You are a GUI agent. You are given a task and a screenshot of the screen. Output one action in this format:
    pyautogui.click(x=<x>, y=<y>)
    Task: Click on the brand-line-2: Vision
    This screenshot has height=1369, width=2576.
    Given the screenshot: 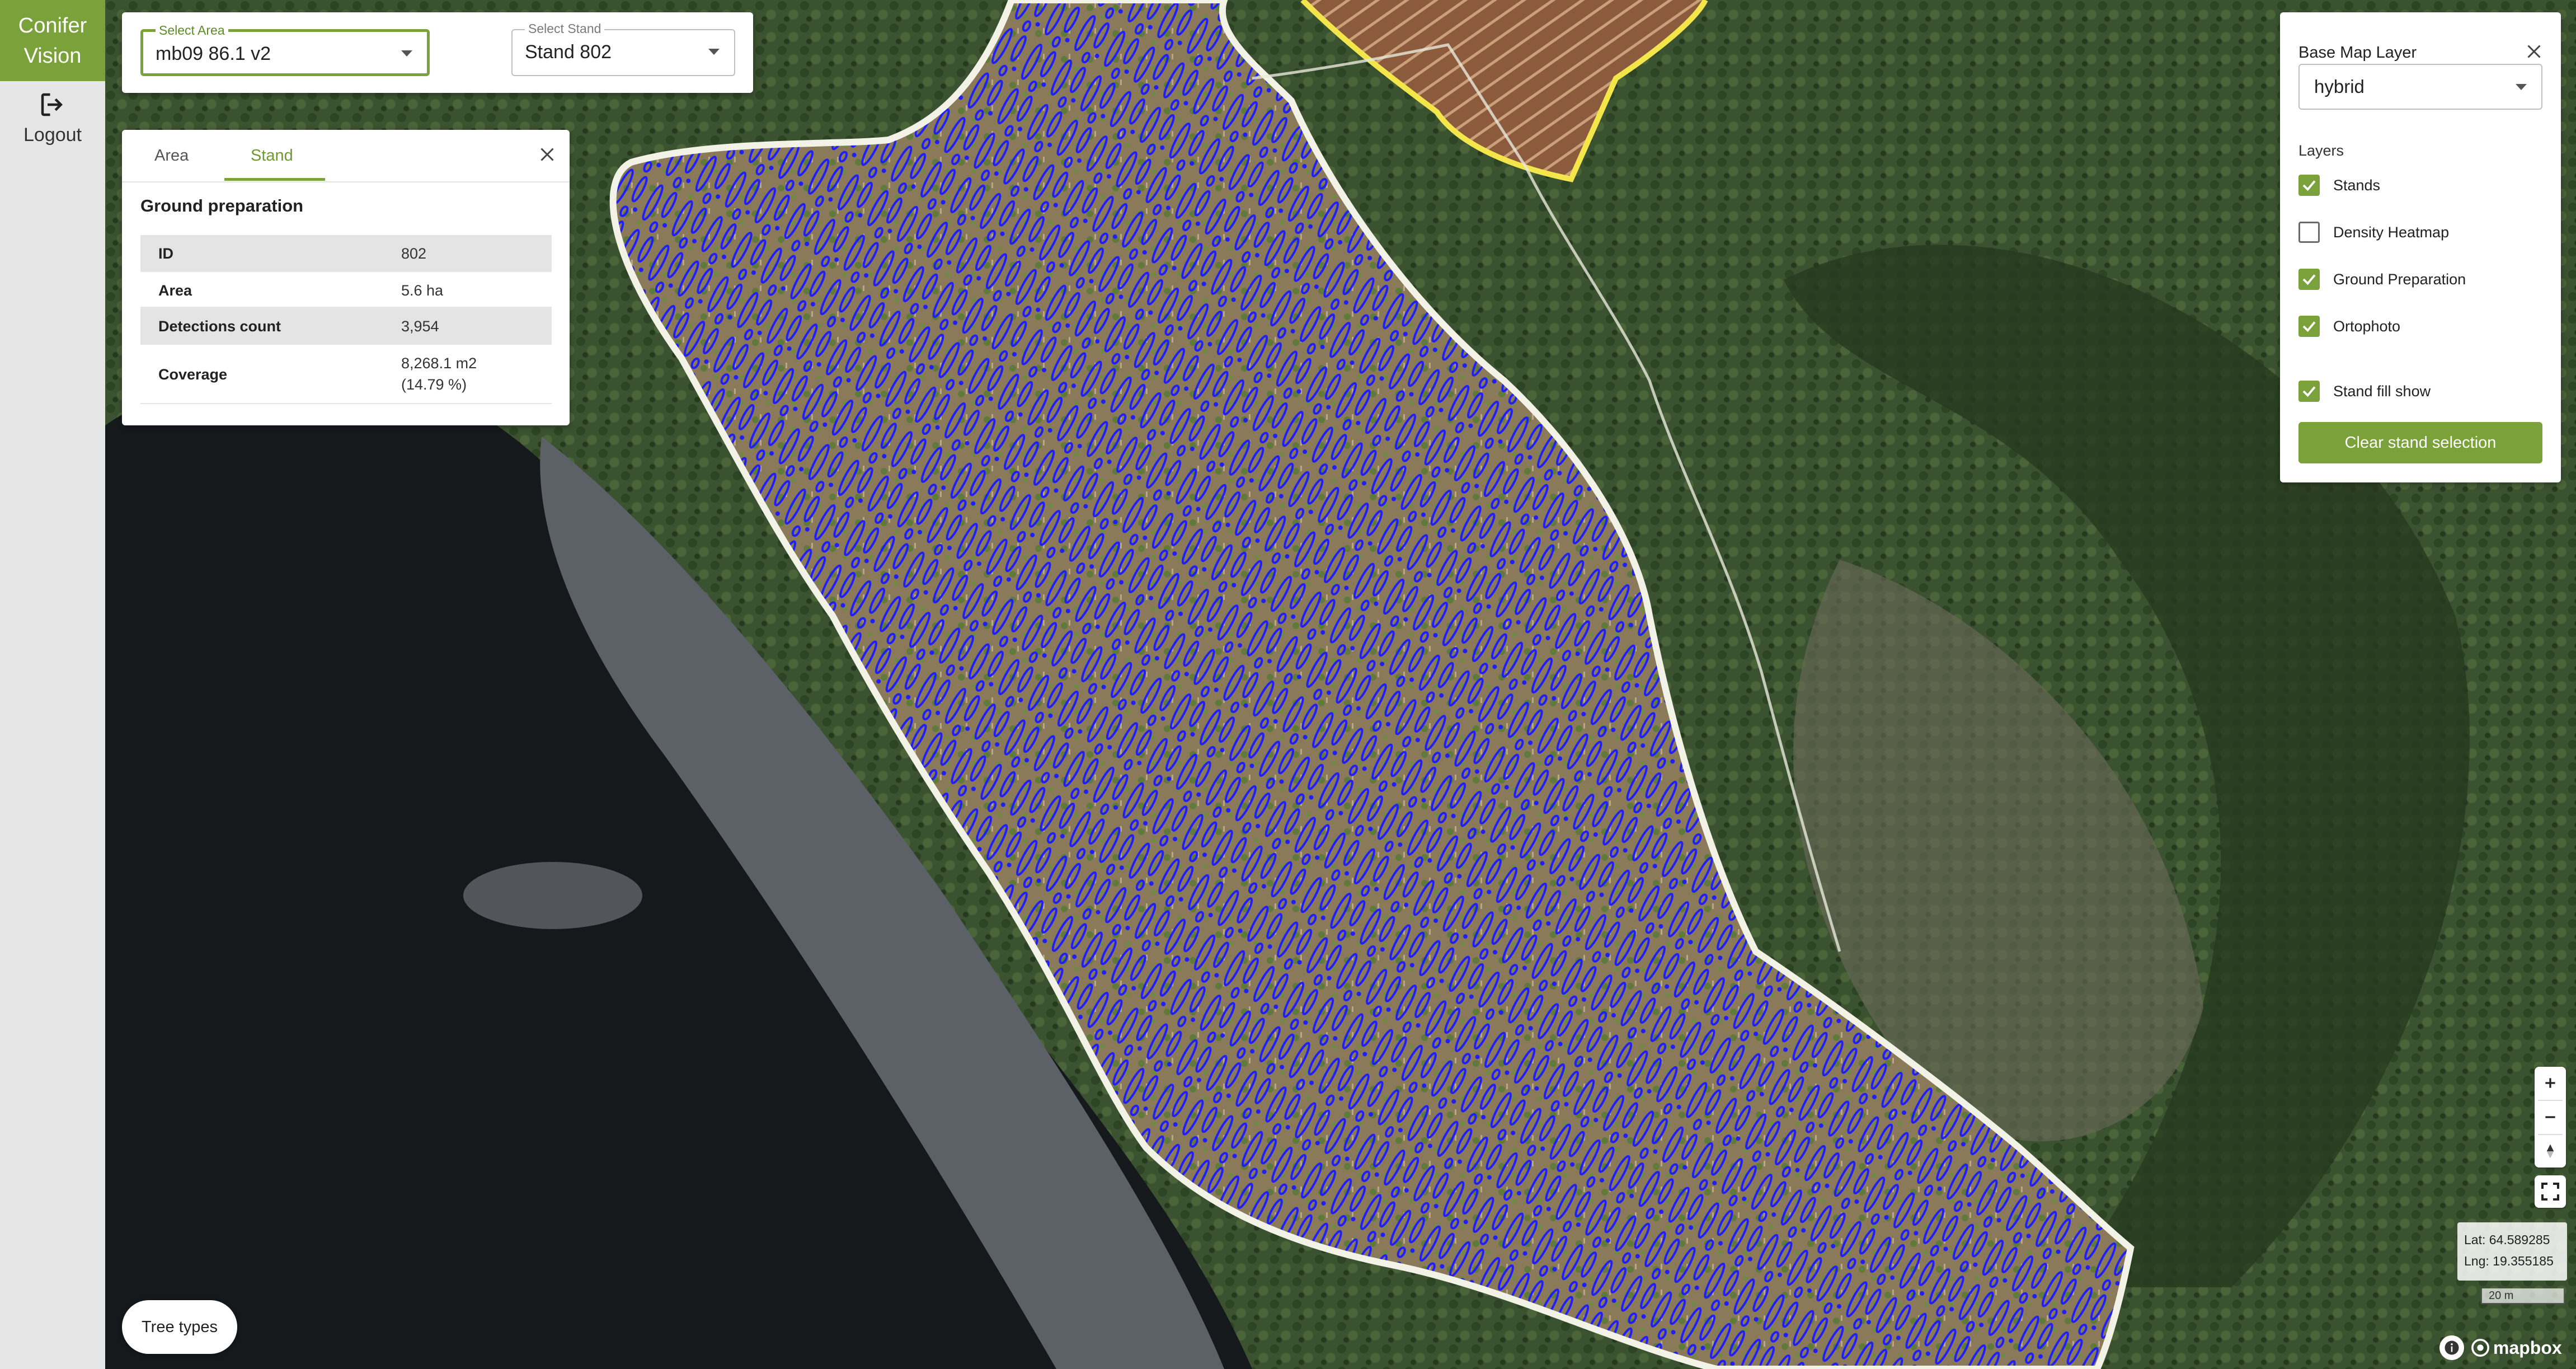 What is the action you would take?
    pyautogui.click(x=52, y=56)
    